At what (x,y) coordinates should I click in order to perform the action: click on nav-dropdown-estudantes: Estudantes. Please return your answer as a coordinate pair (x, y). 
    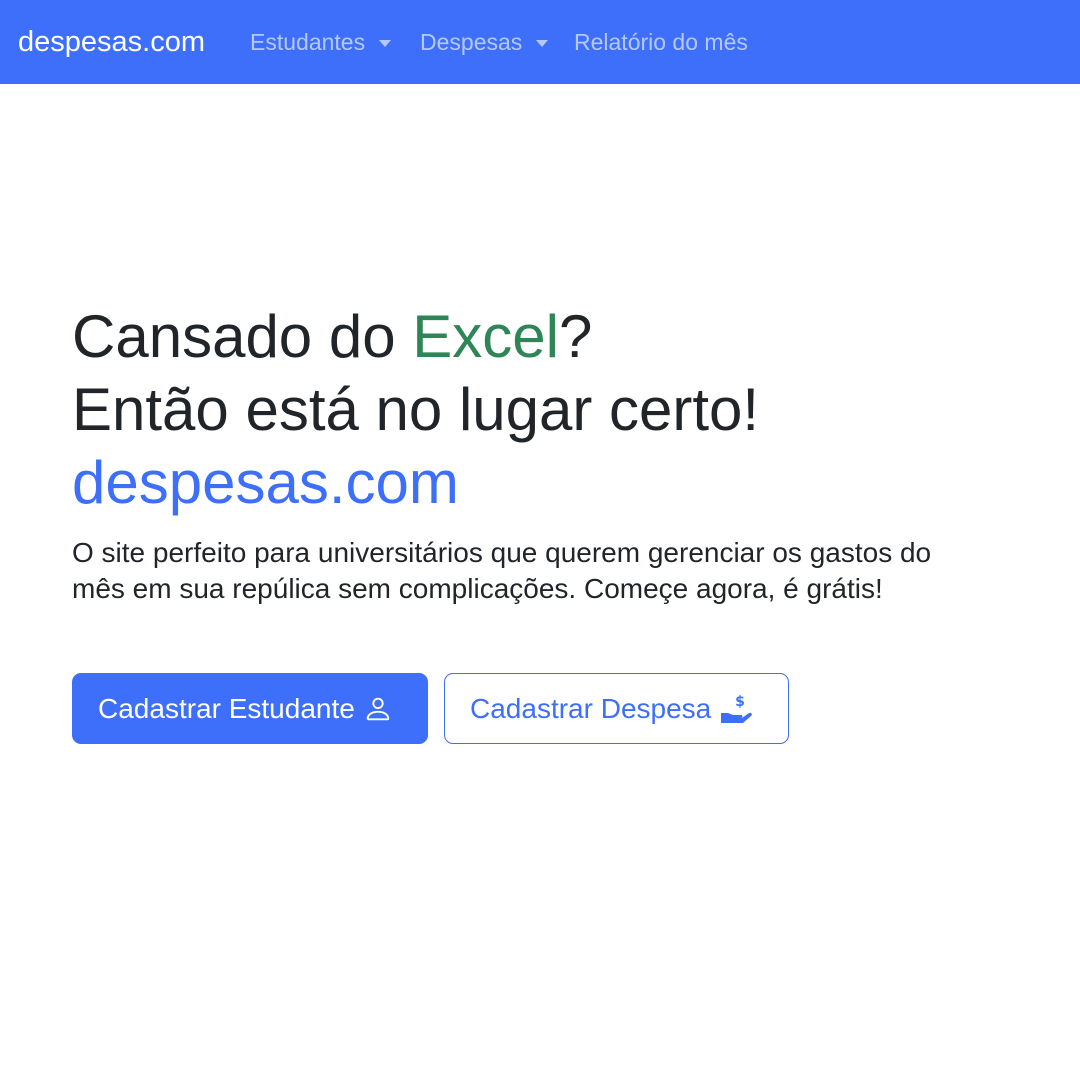
    Looking at the image, I should click on (321, 42).